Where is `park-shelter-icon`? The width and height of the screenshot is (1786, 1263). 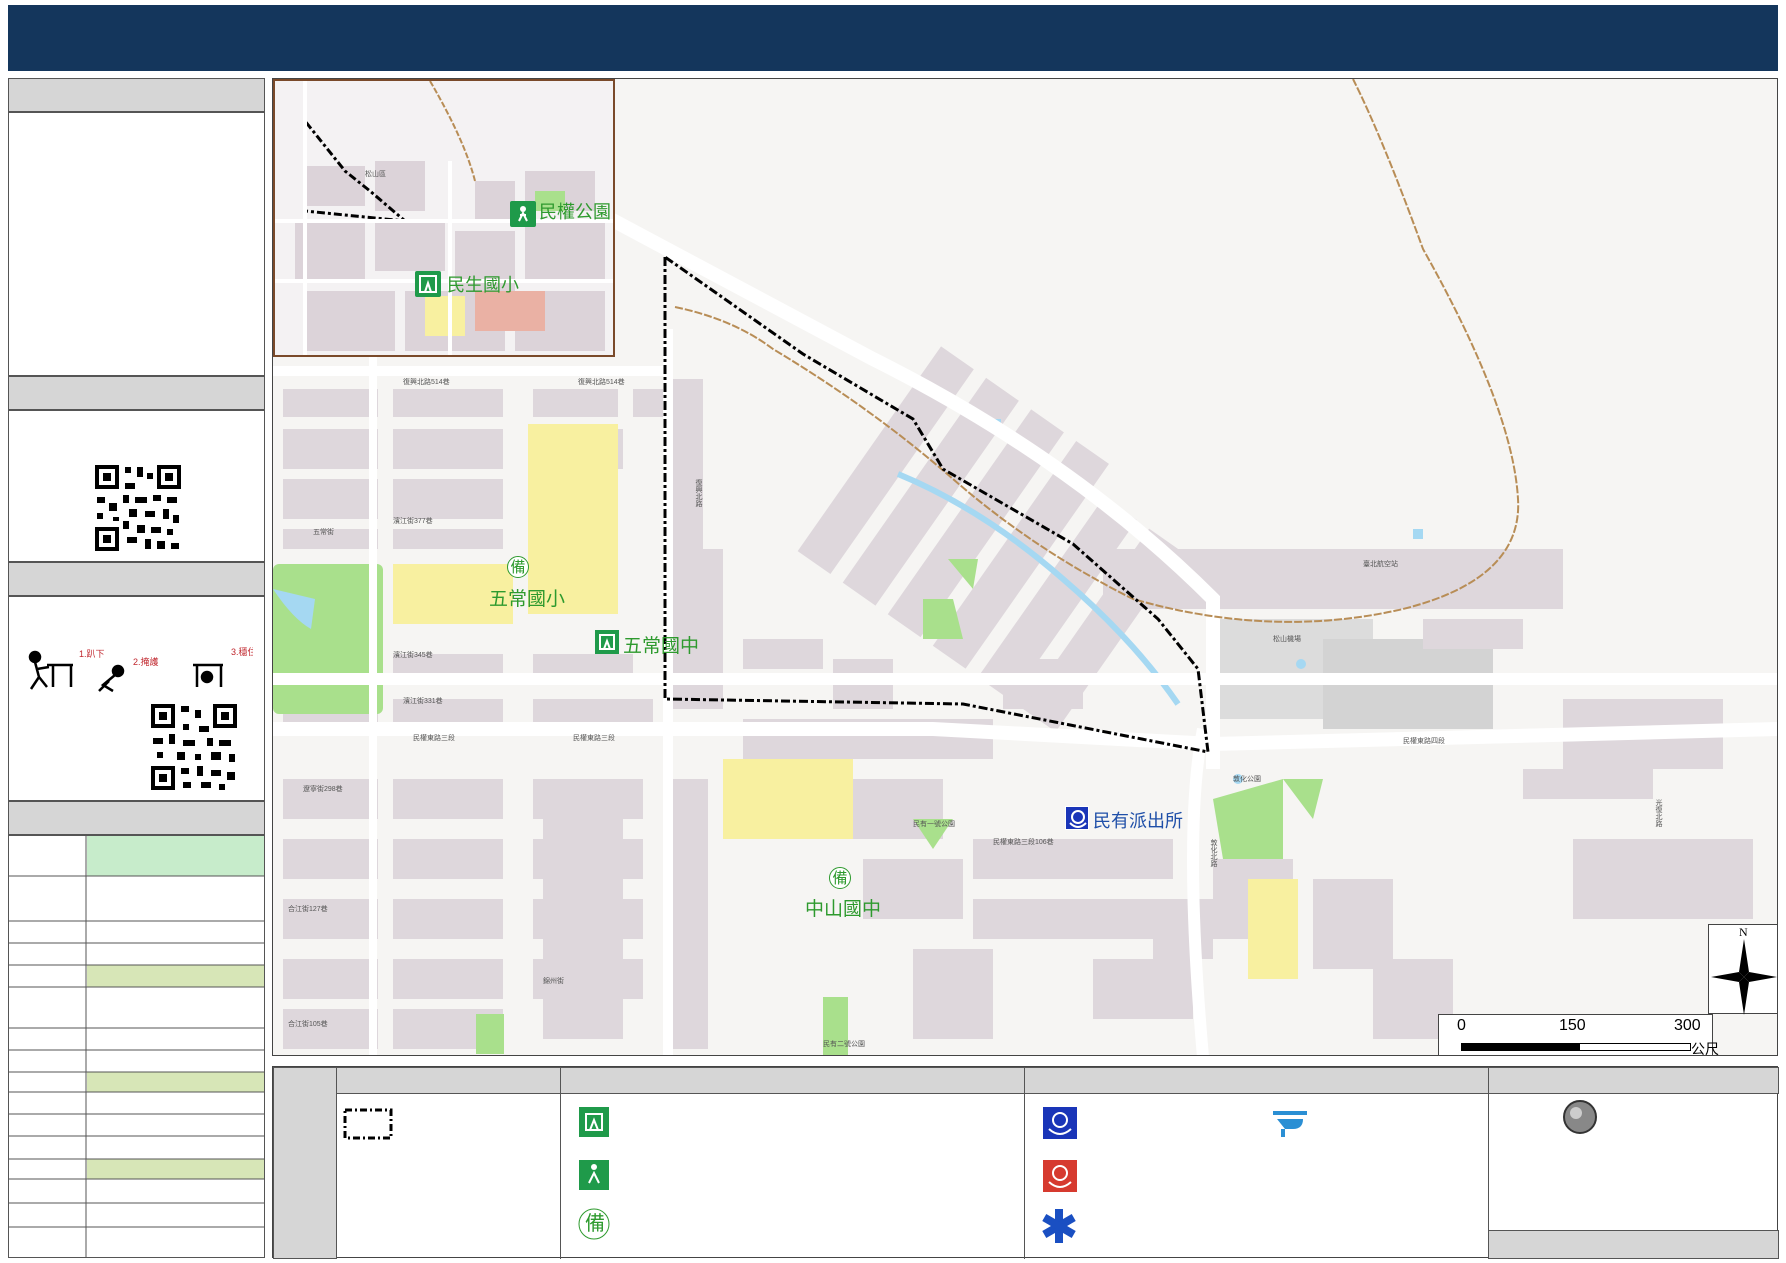 park-shelter-icon is located at coordinates (523, 214).